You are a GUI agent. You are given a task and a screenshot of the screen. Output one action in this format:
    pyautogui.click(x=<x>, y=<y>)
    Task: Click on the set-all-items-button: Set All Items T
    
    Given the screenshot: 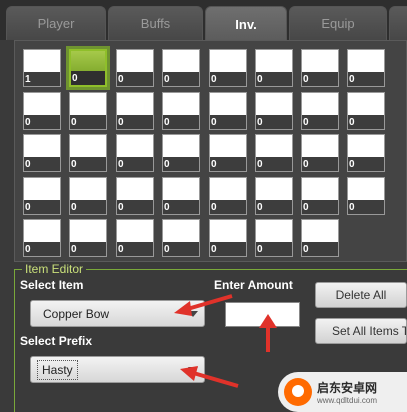 What is the action you would take?
    pyautogui.click(x=361, y=331)
    